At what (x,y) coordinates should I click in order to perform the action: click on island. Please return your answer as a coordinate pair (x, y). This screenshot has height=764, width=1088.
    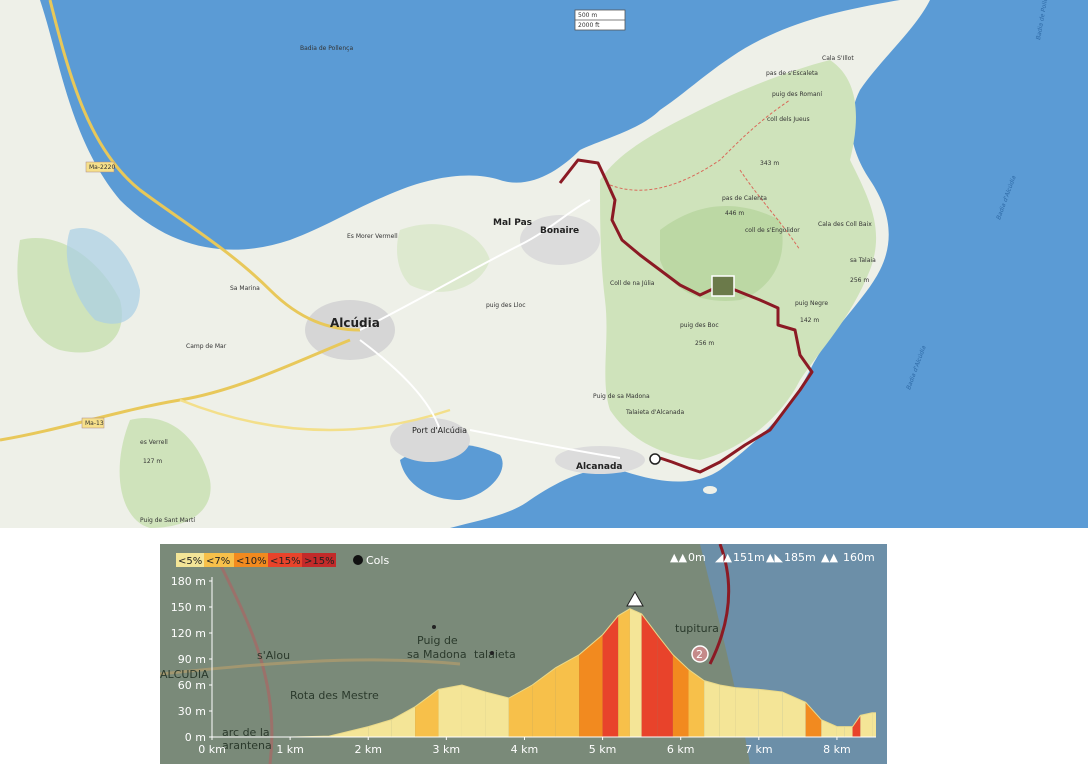
    Looking at the image, I should click on (710, 490).